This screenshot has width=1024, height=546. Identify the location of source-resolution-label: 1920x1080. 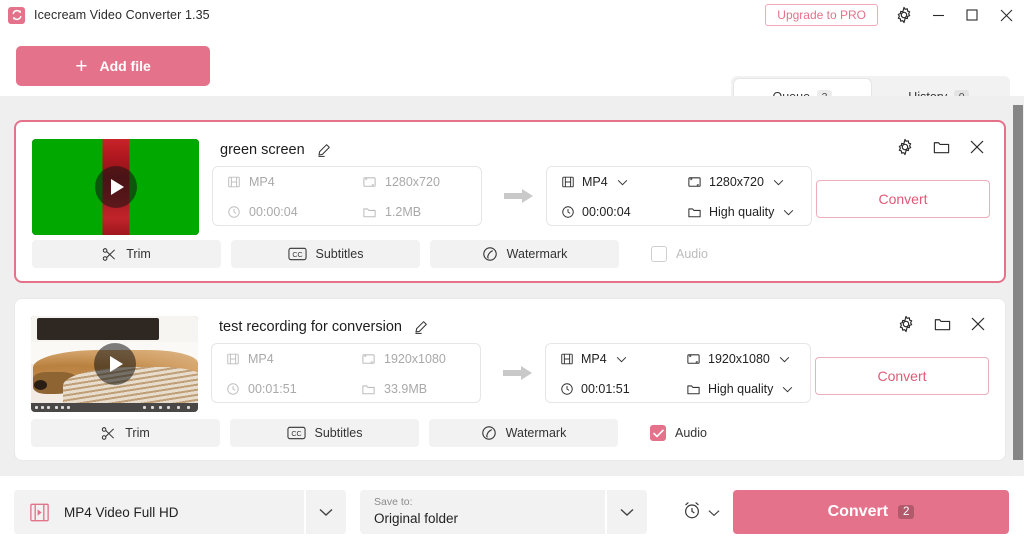
(415, 359).